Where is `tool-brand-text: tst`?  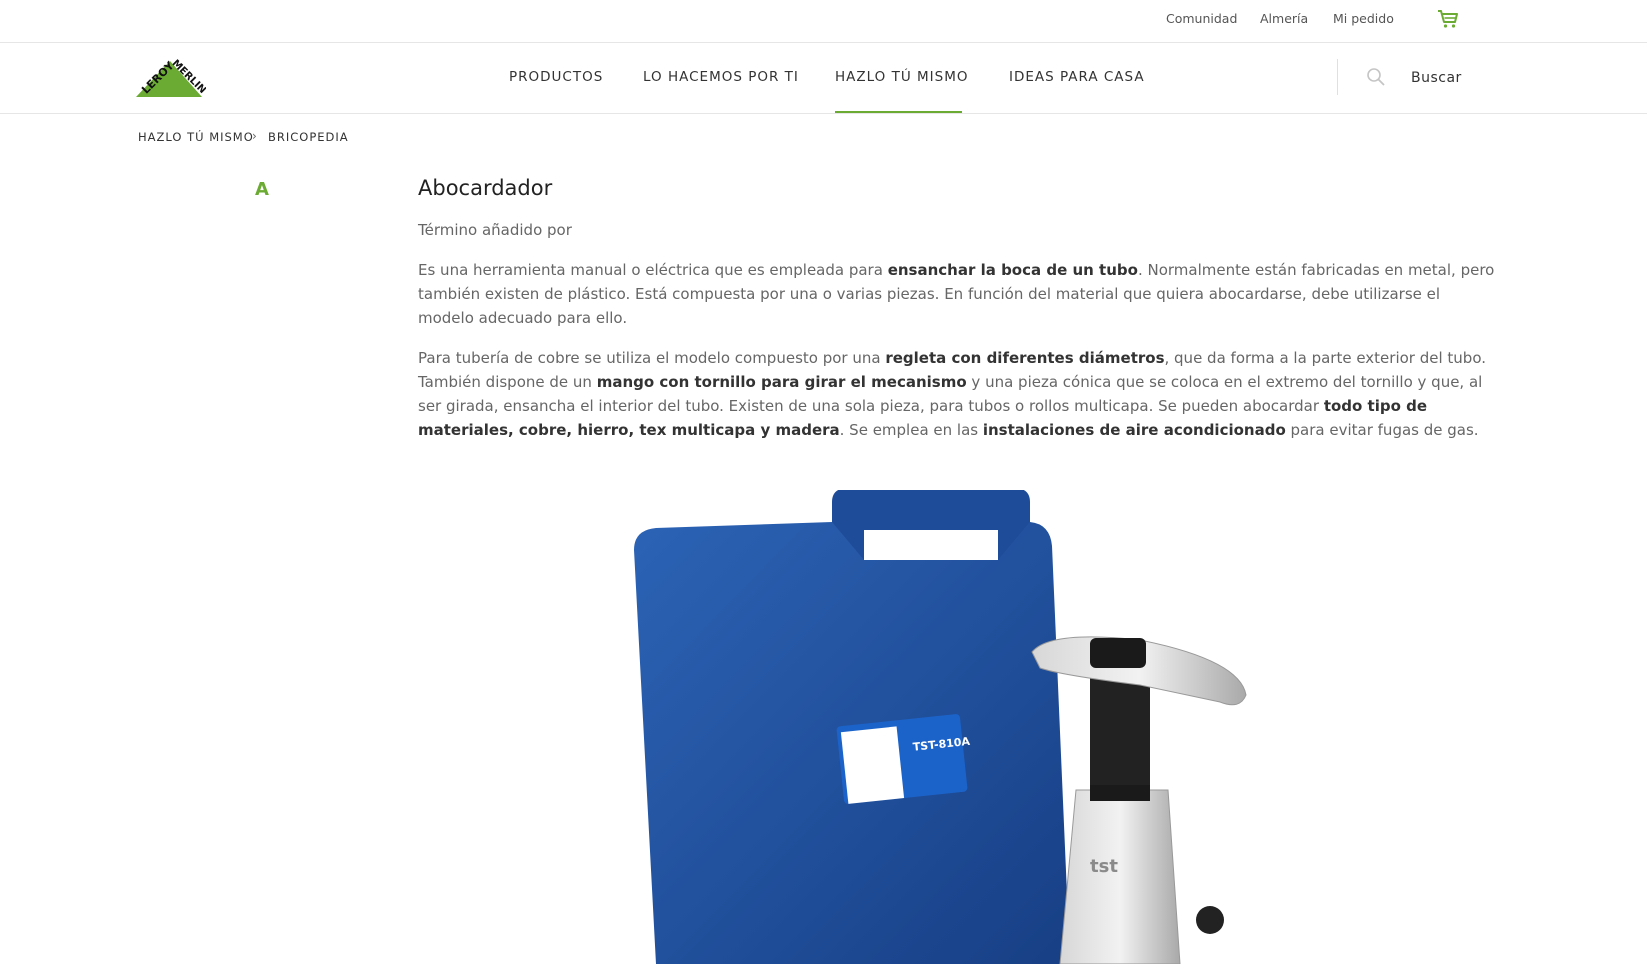
tool-brand-text: tst is located at coordinates (1104, 866).